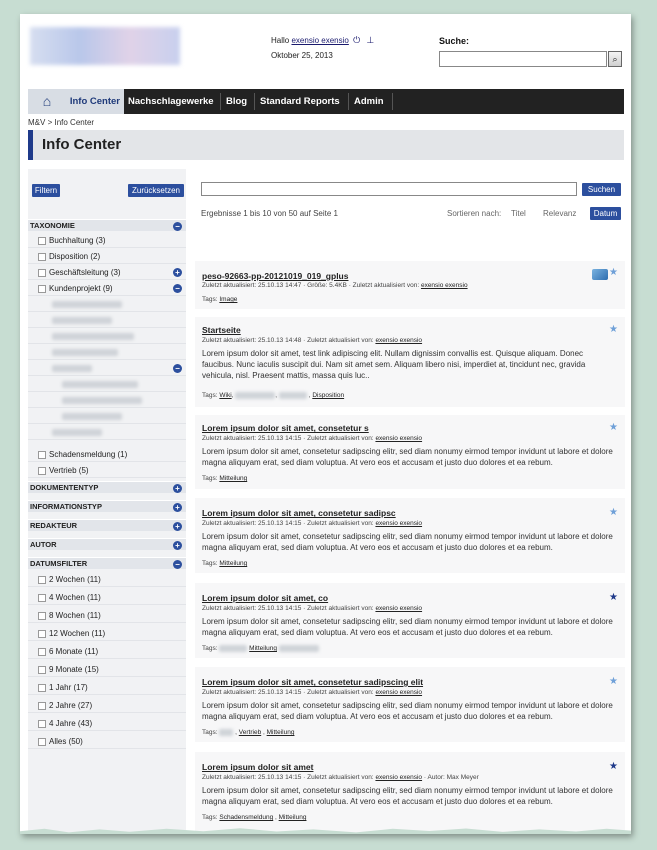 This screenshot has height=850, width=657. Describe the element at coordinates (107, 563) in the screenshot. I see `facet-datumsfilter: DATUMSFILTER −` at that location.